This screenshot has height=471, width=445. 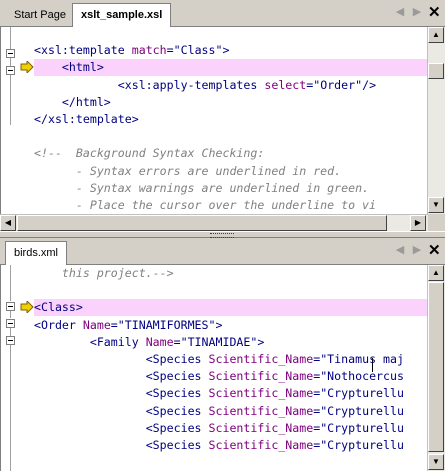 What do you see at coordinates (285, 84) in the screenshot?
I see `code-token: select` at bounding box center [285, 84].